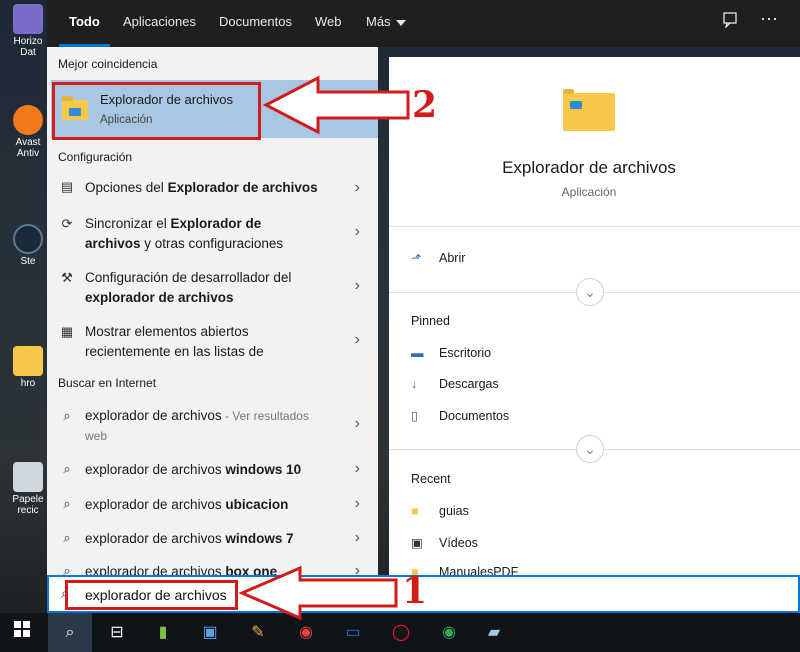 Image resolution: width=800 pixels, height=652 pixels. What do you see at coordinates (431, 479) in the screenshot?
I see `recent-heading: Recent` at bounding box center [431, 479].